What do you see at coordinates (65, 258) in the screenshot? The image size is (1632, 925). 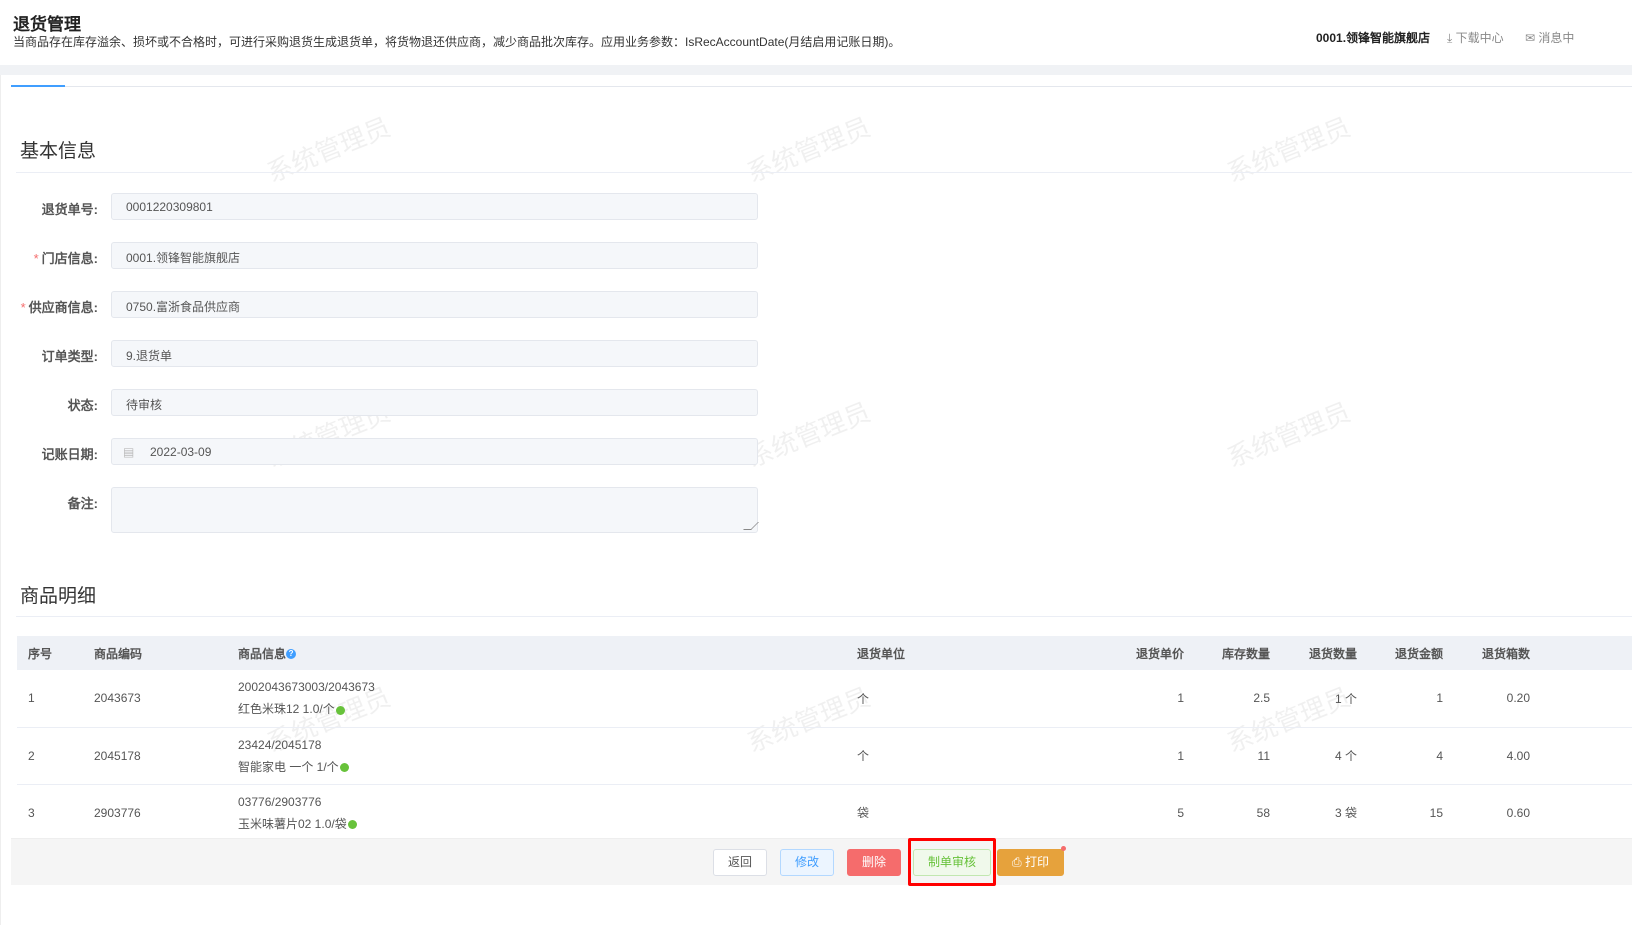 I see `field-label: * 门店信息:` at bounding box center [65, 258].